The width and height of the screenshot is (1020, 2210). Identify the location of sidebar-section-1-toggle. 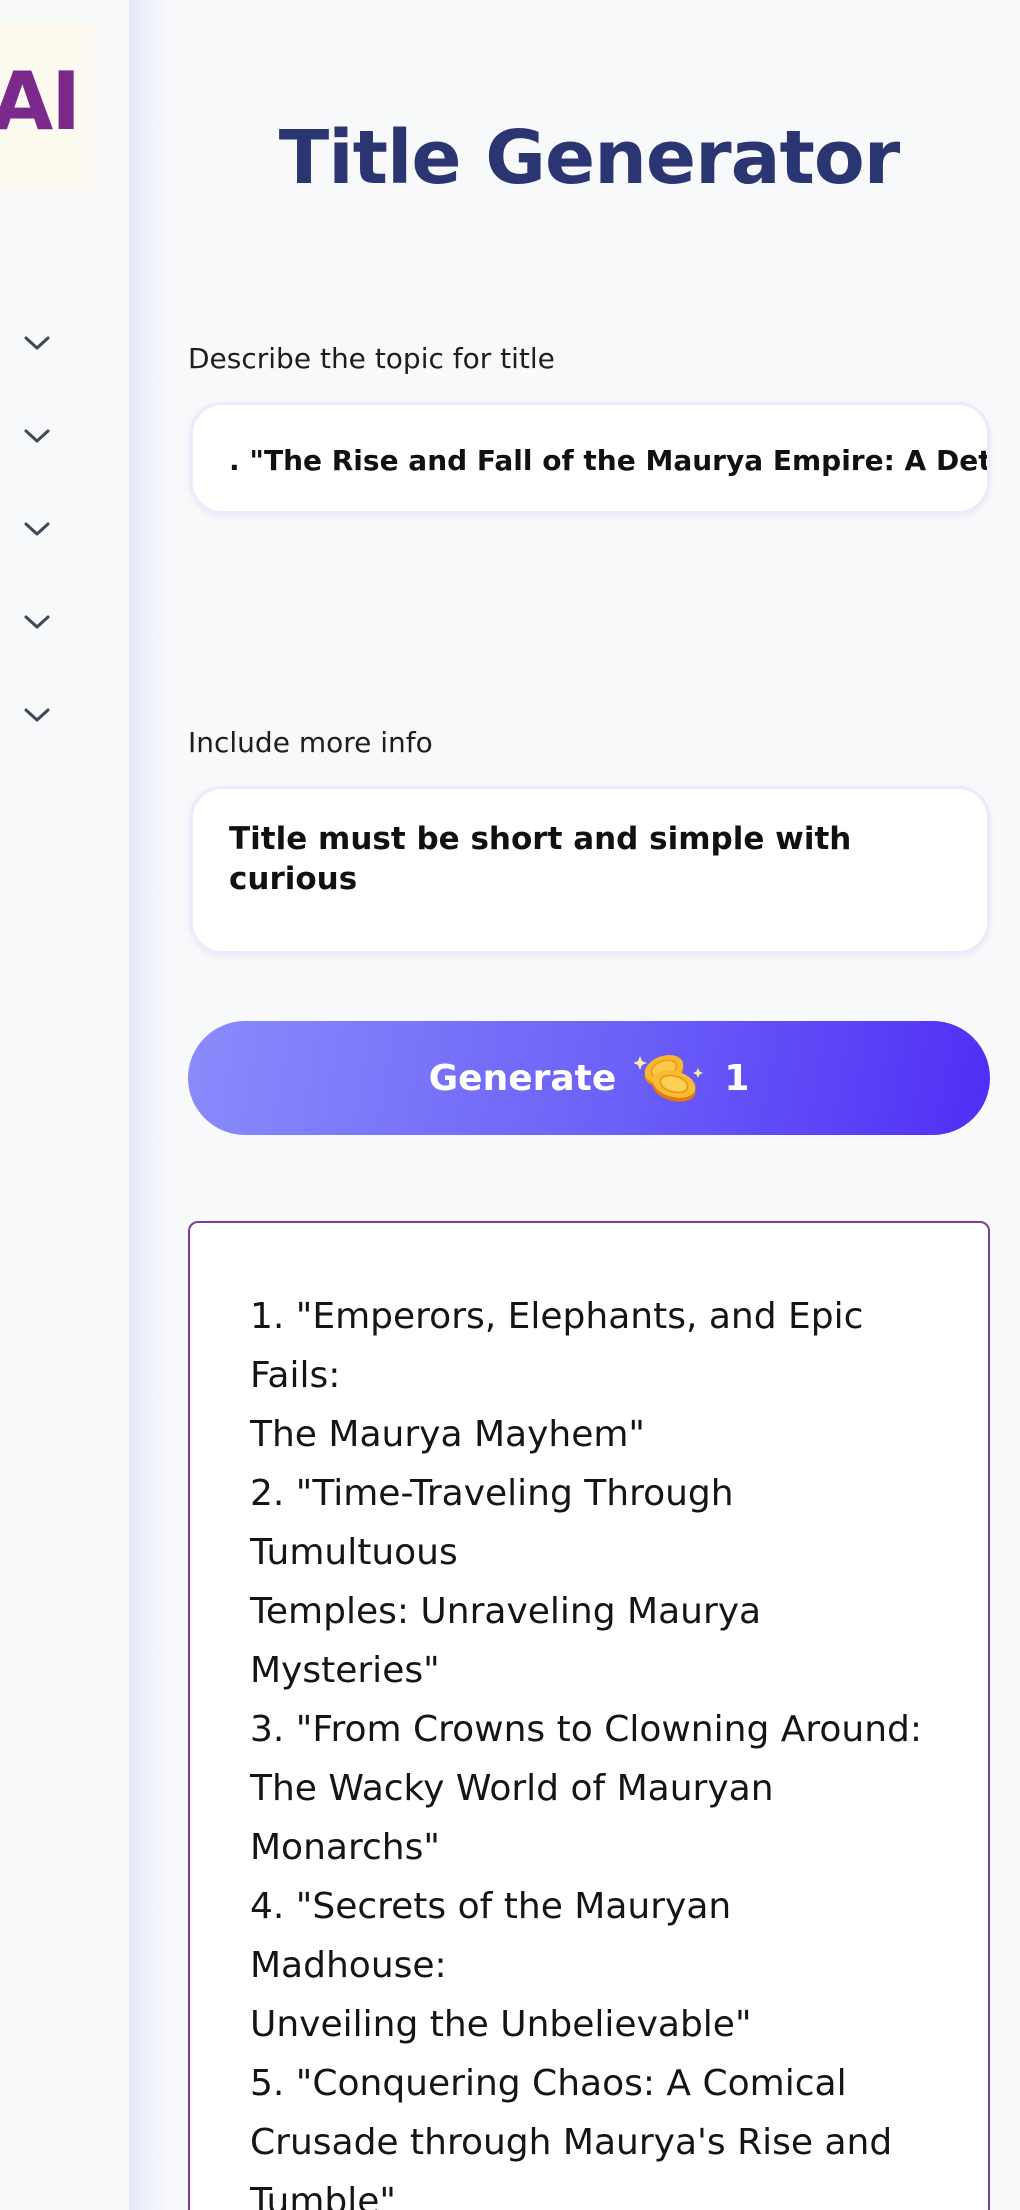
(37, 345).